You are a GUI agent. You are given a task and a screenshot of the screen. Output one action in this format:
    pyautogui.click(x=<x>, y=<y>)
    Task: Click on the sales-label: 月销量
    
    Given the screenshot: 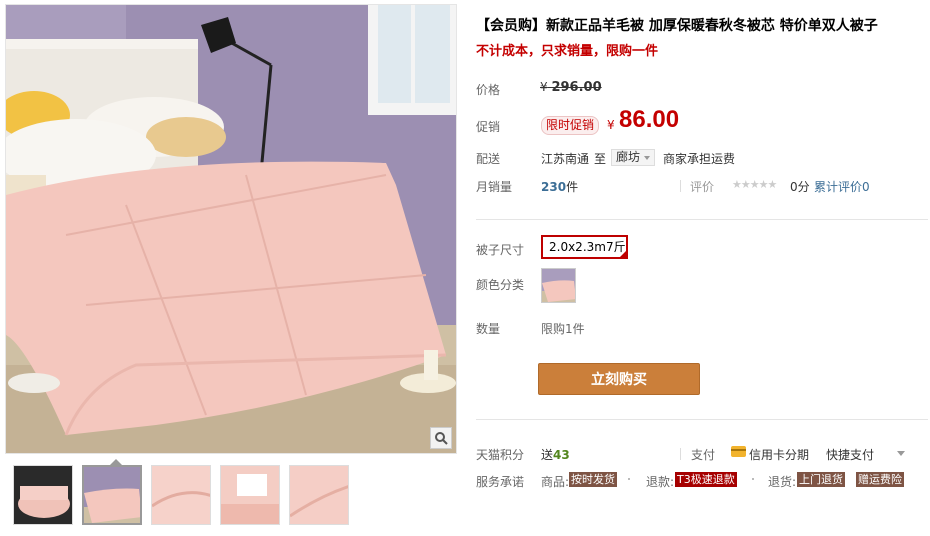 What is the action you would take?
    pyautogui.click(x=494, y=187)
    